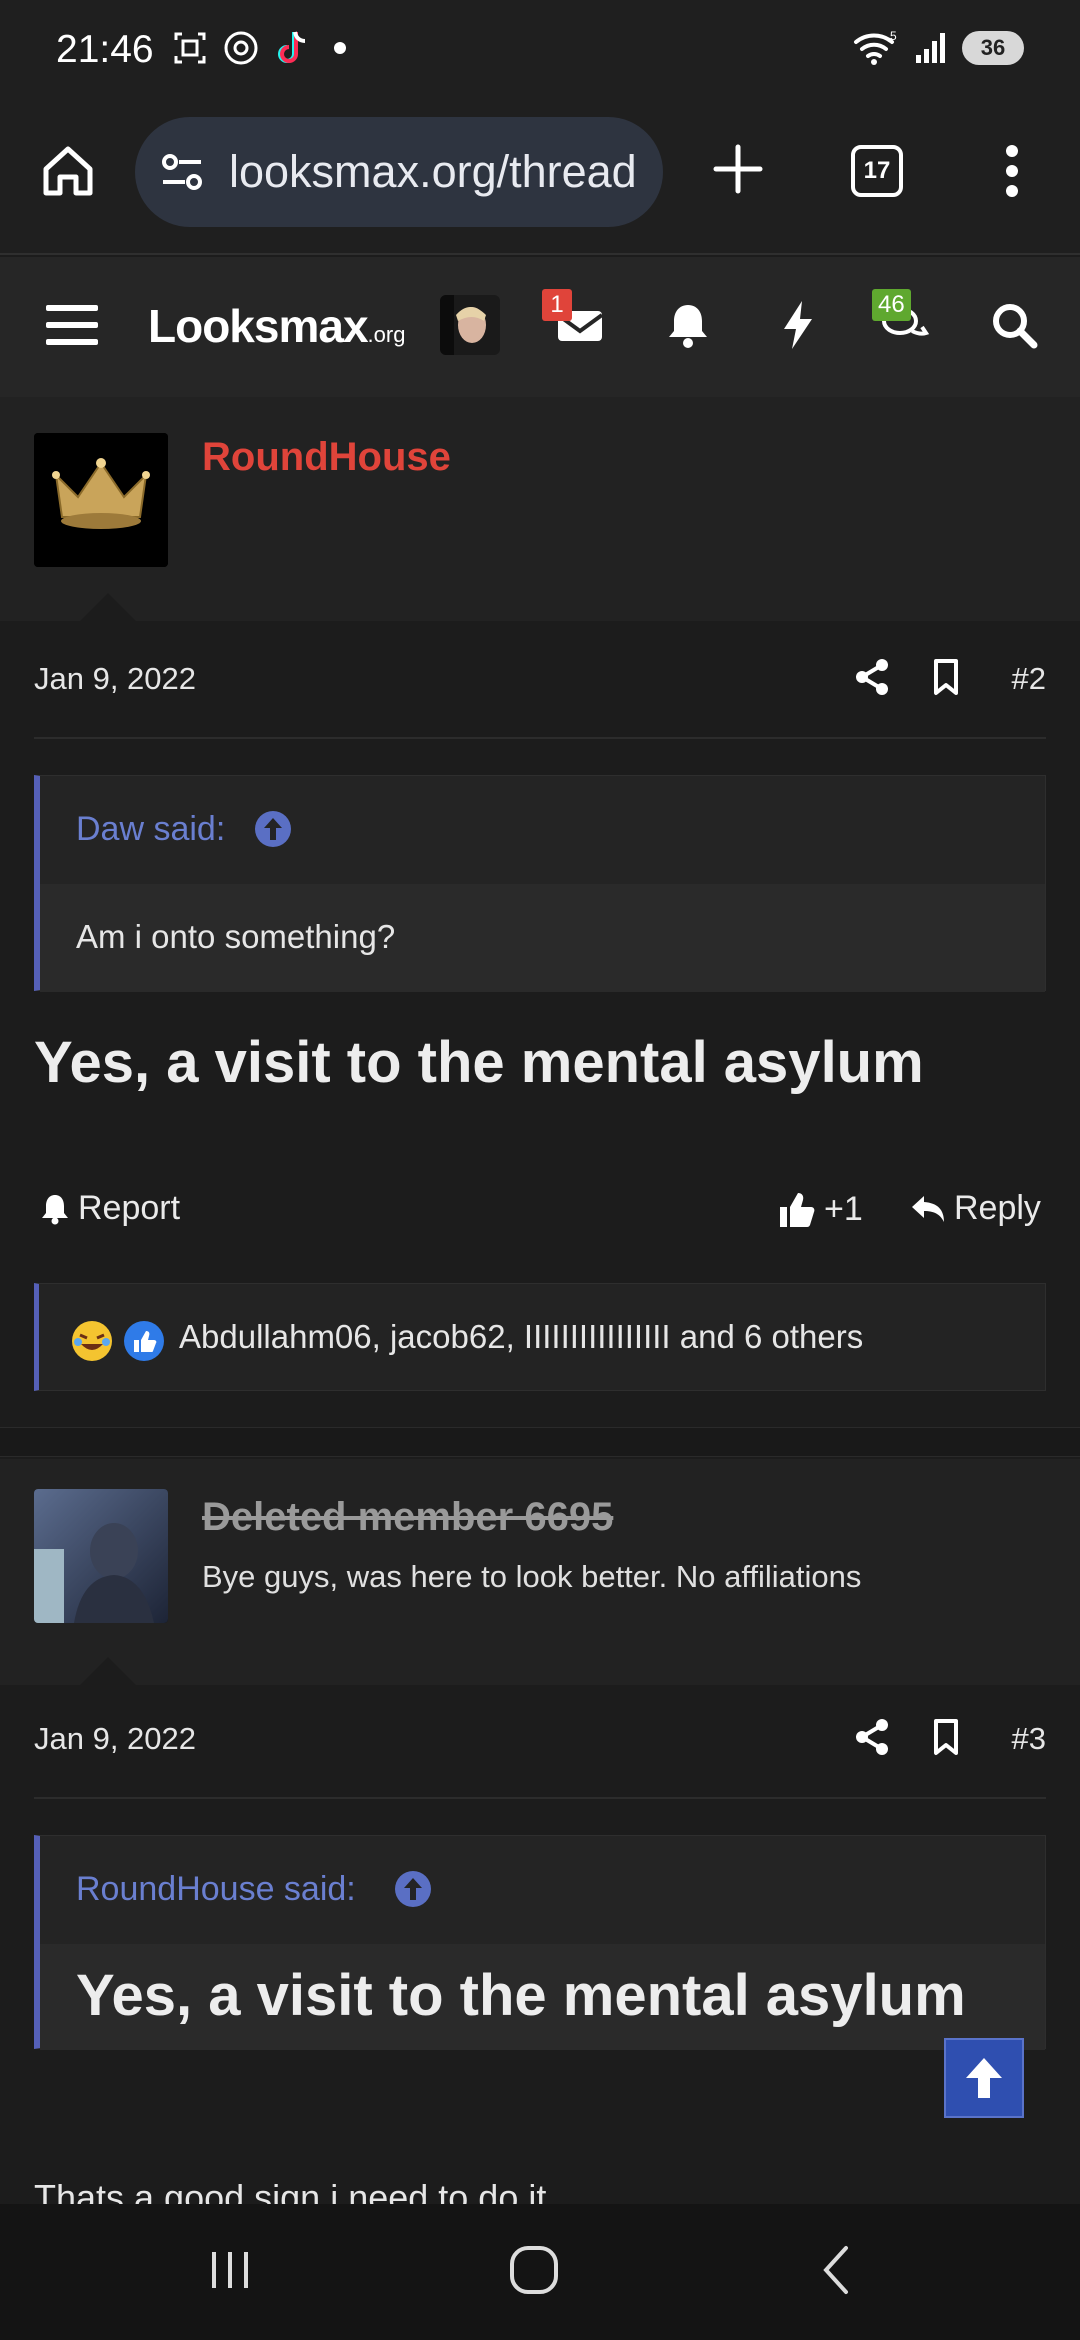  Describe the element at coordinates (819, 1209) in the screenshot. I see `like-button: +1` at that location.